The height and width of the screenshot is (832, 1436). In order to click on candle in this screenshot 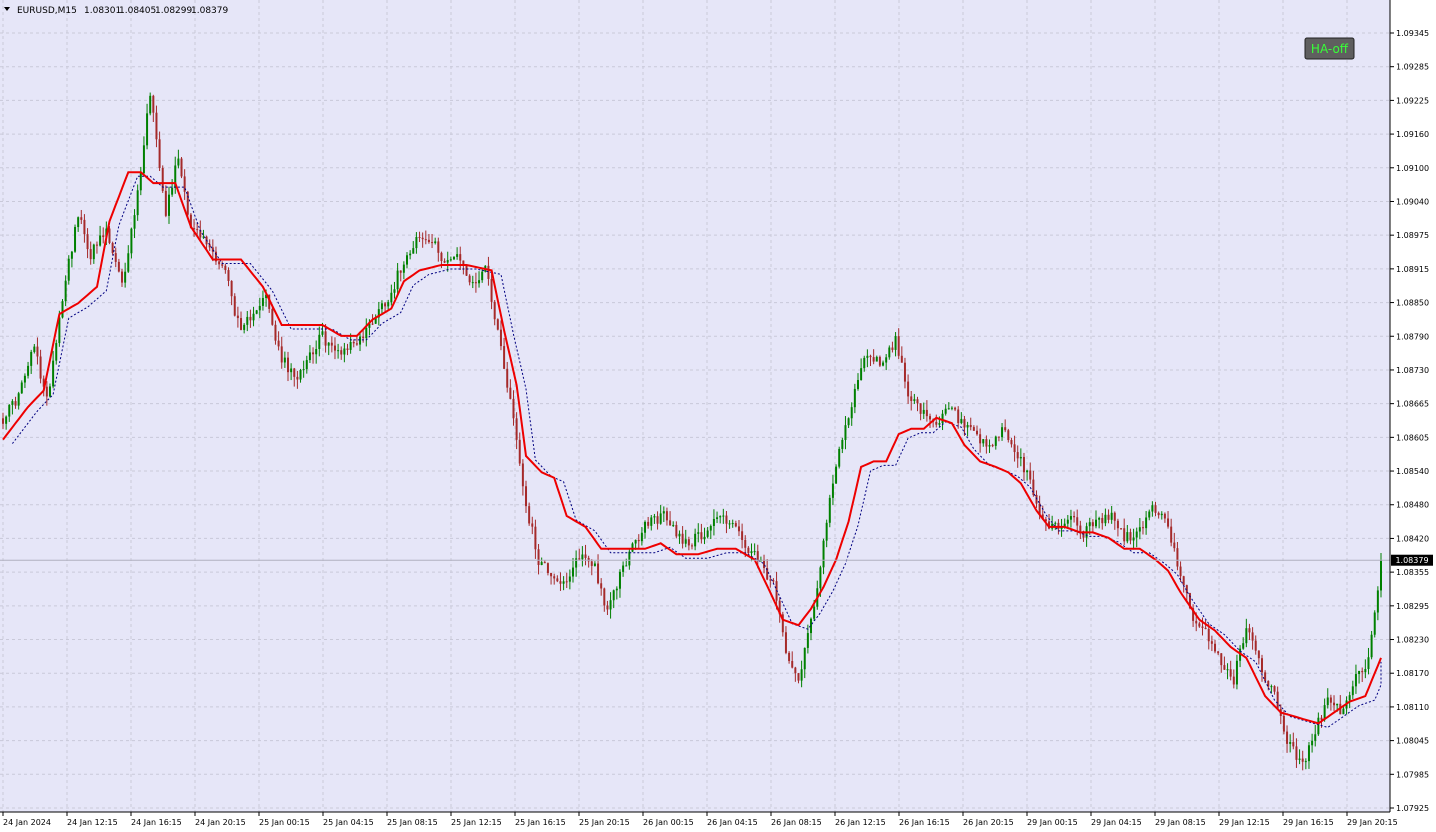, I will do `click(150, 104)`.